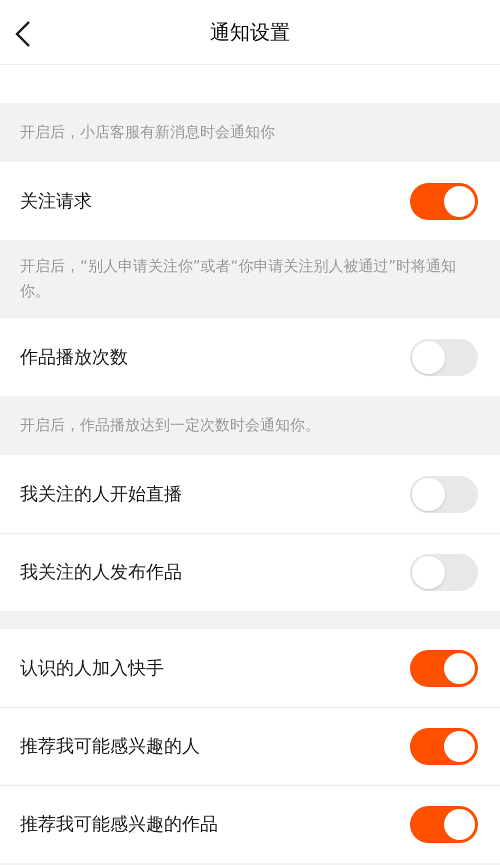  I want to click on setting-label: 我关注的人开始直播, so click(101, 494).